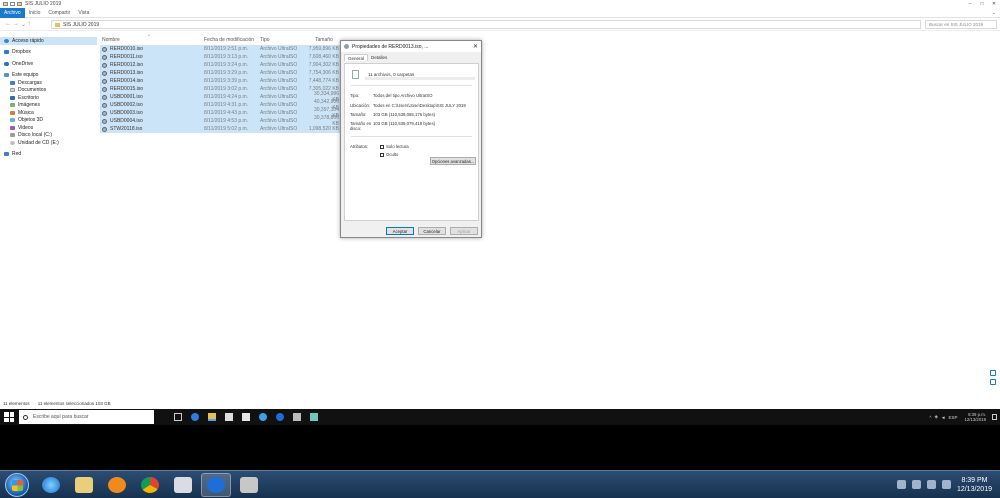 This screenshot has width=1000, height=498. I want to click on size-value: 103 GB (110,539,065,176 bytes), so click(404, 114).